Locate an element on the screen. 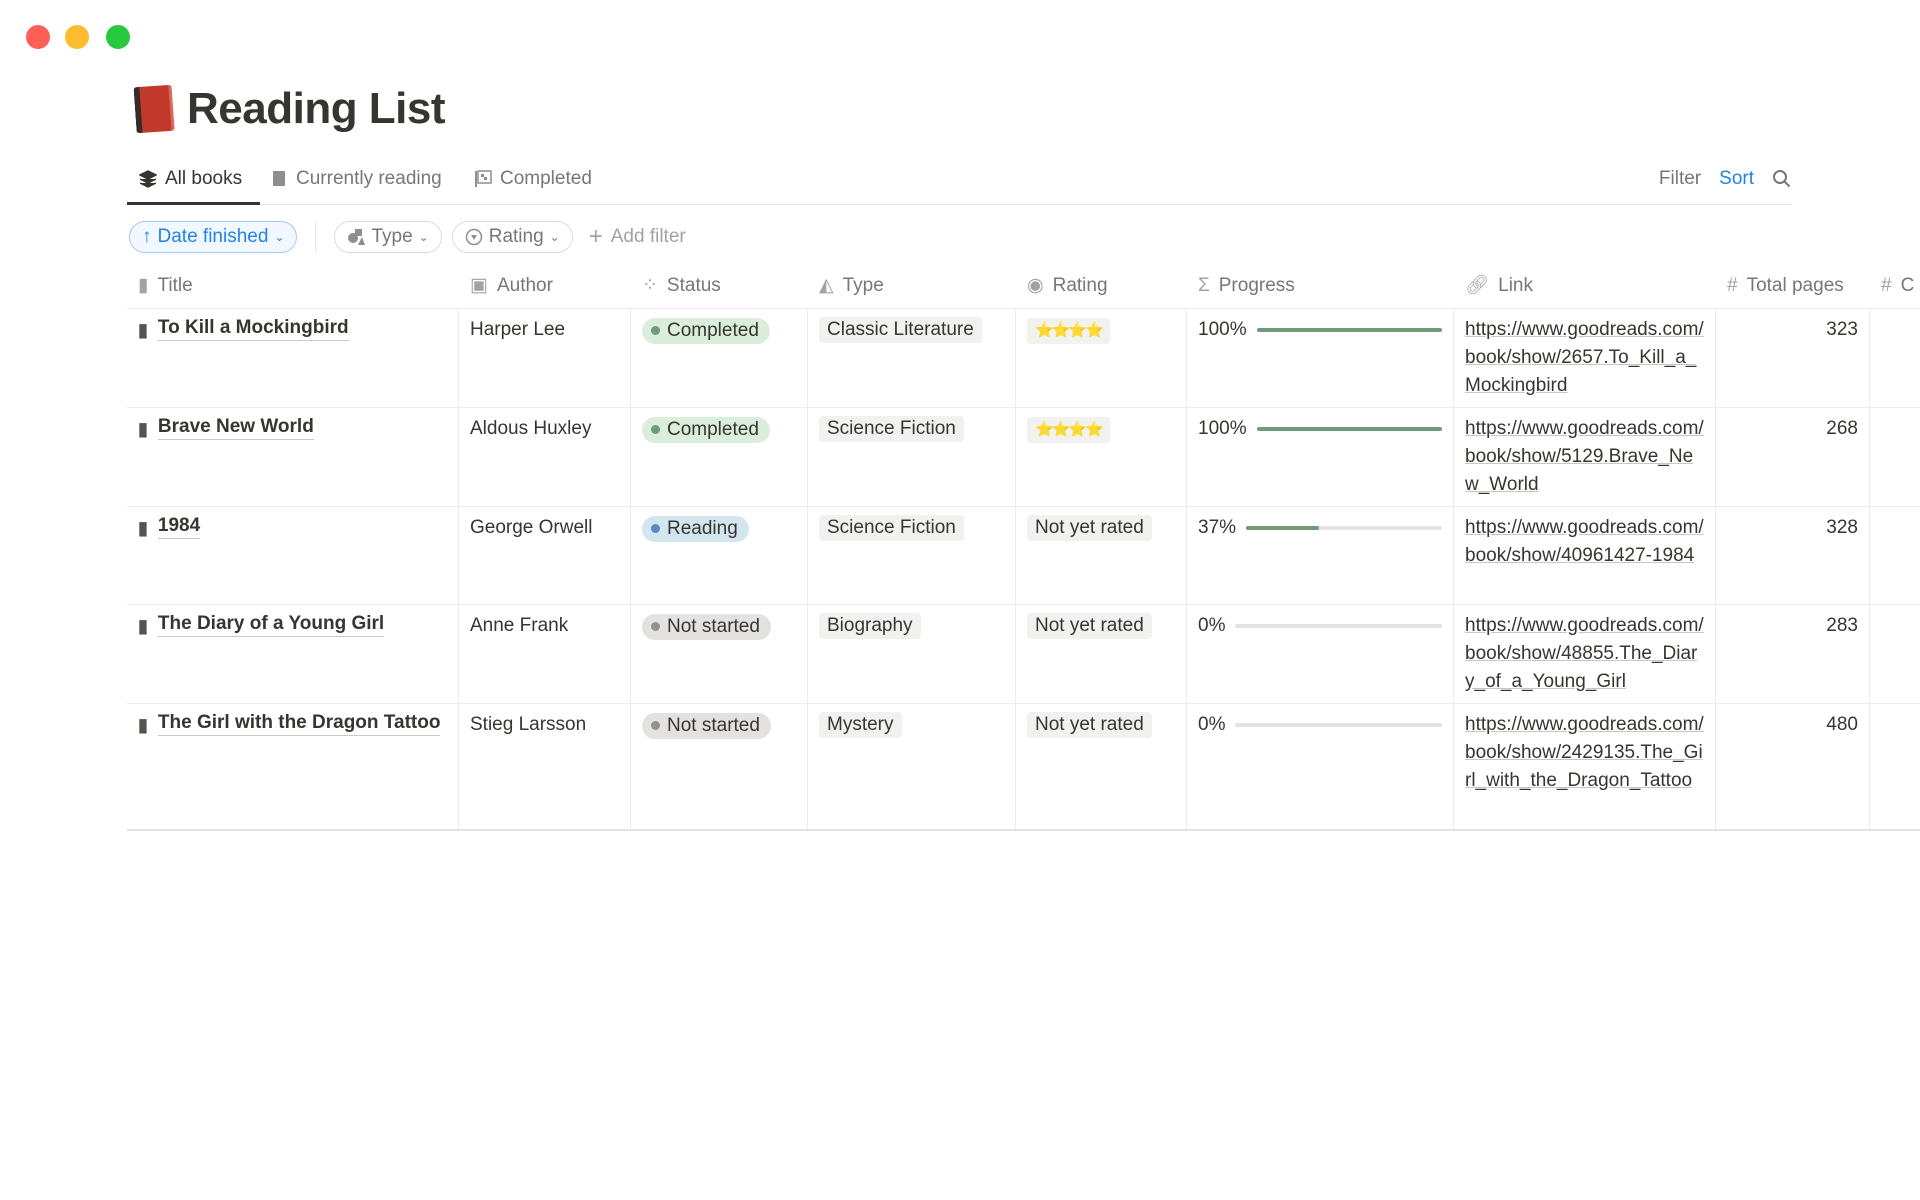  column-header-title: ▮ Title is located at coordinates (293, 286).